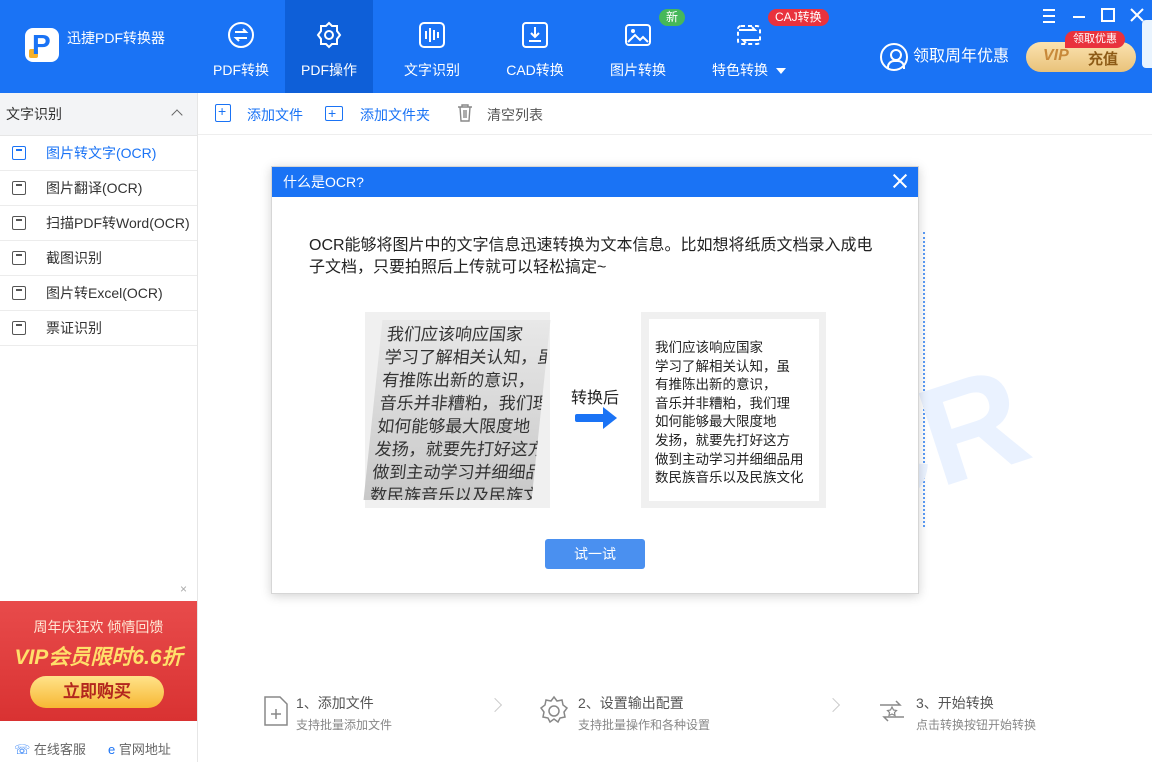 The image size is (1152, 762). I want to click on sidebar-item-label: 图片翻译(OCR), so click(94, 188).